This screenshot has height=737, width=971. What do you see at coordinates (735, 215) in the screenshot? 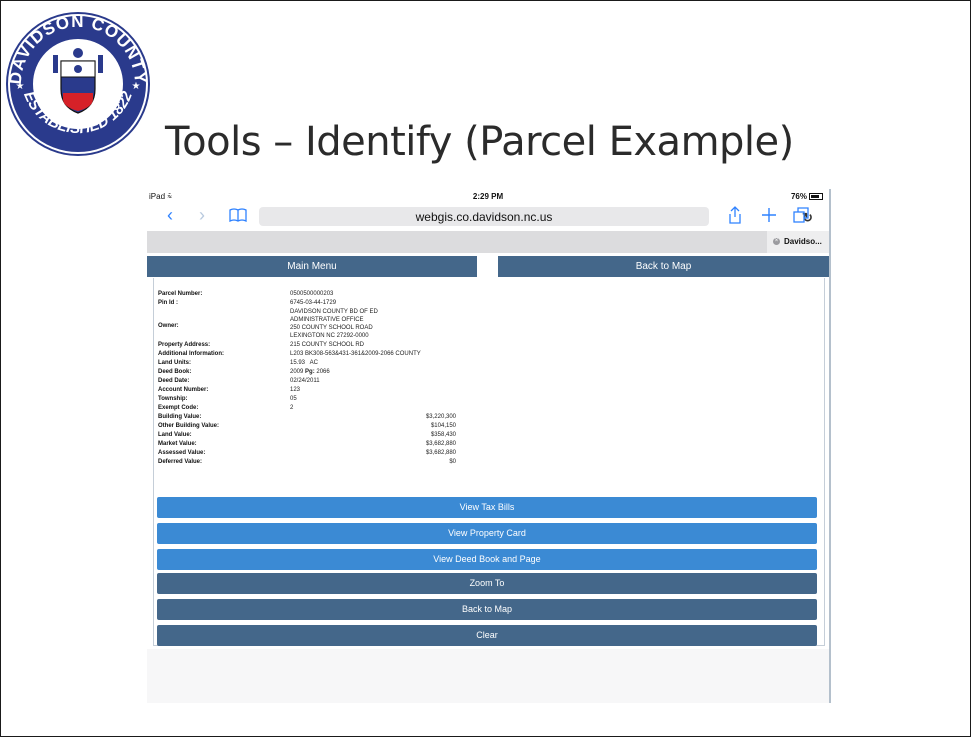
I see `share-icon` at bounding box center [735, 215].